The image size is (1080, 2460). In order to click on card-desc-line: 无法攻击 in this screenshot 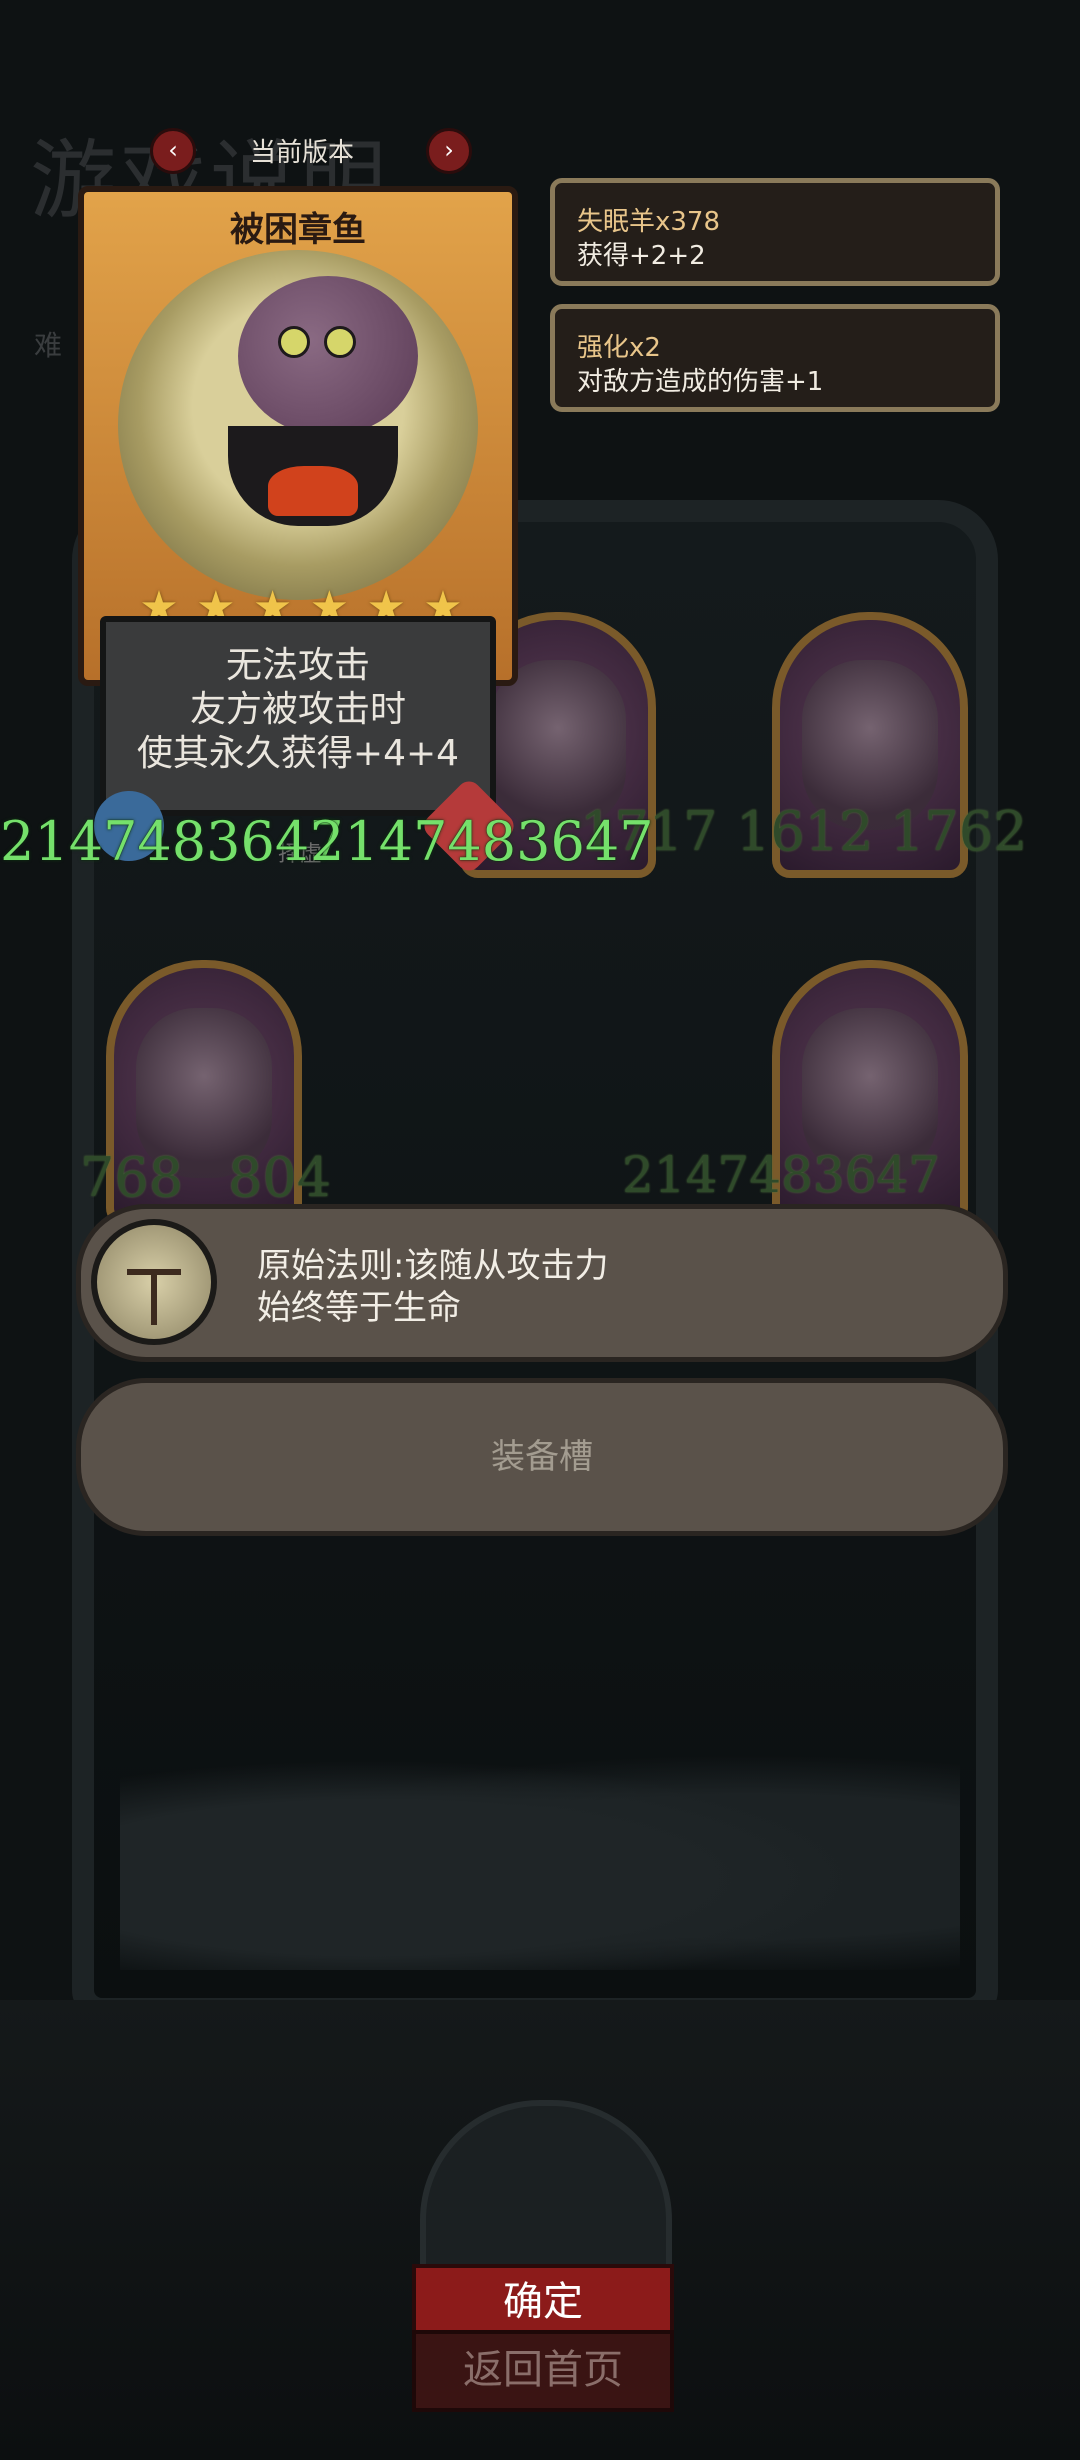, I will do `click(297, 665)`.